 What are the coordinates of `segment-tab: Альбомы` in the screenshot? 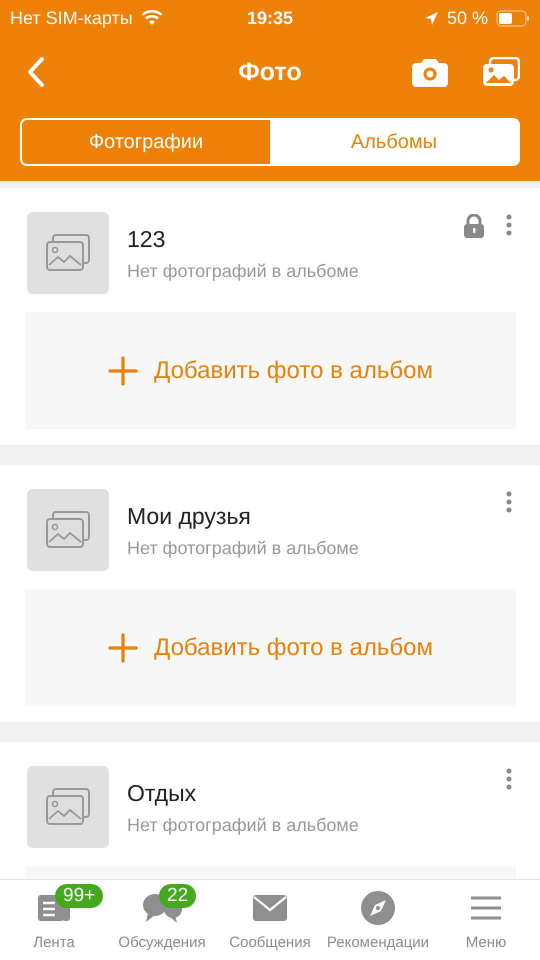 It's located at (394, 142).